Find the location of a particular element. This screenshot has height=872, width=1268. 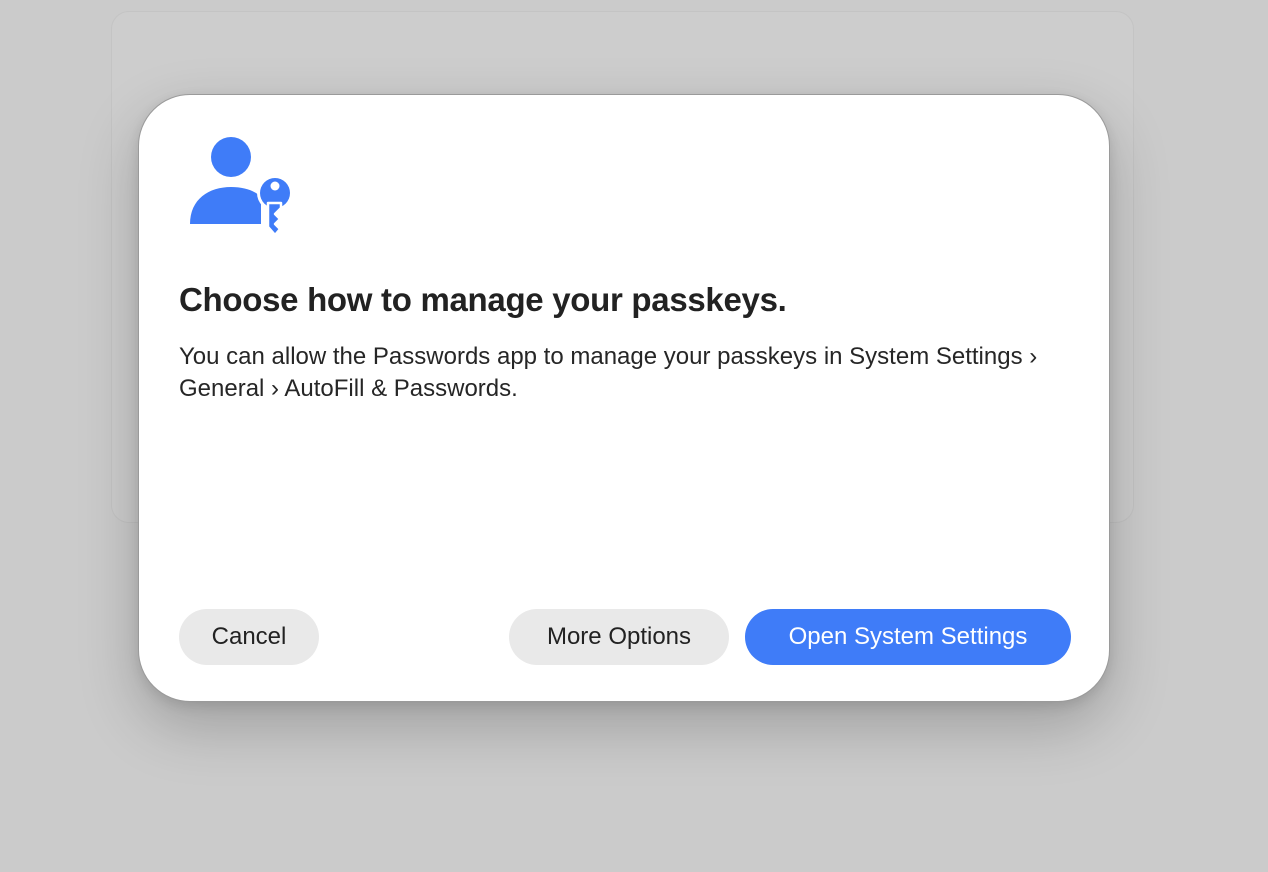

person-key-icon is located at coordinates (242, 186).